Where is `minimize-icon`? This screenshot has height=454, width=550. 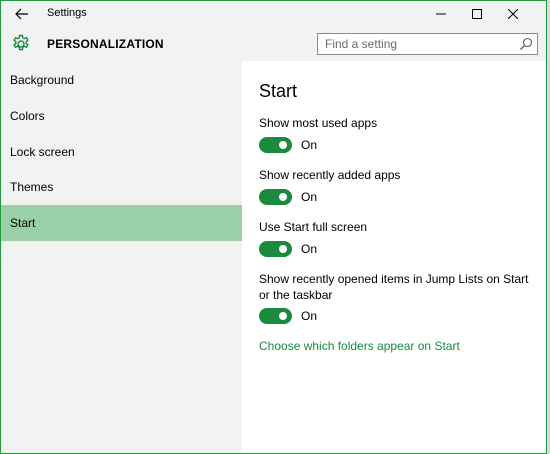
minimize-icon is located at coordinates (440, 14).